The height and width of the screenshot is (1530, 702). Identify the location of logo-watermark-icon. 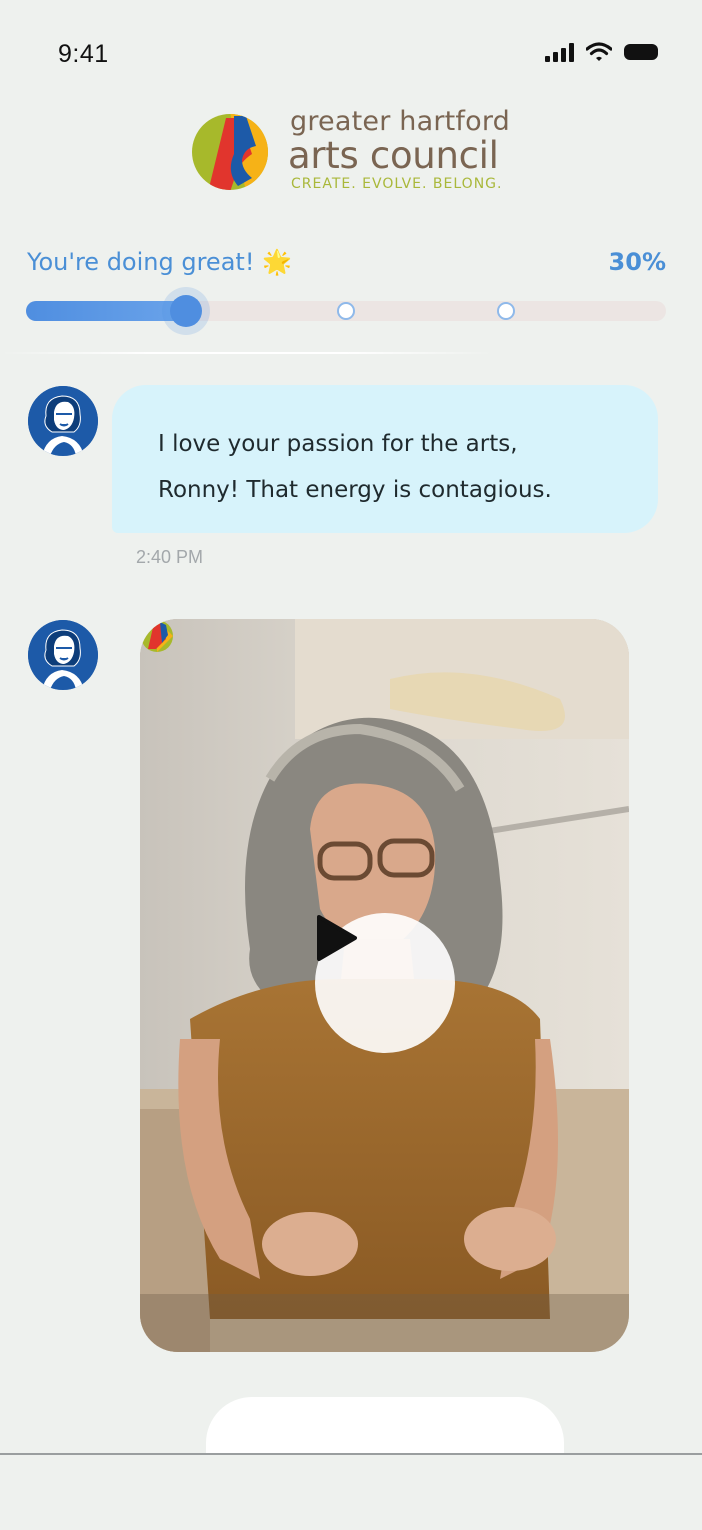
(157, 636).